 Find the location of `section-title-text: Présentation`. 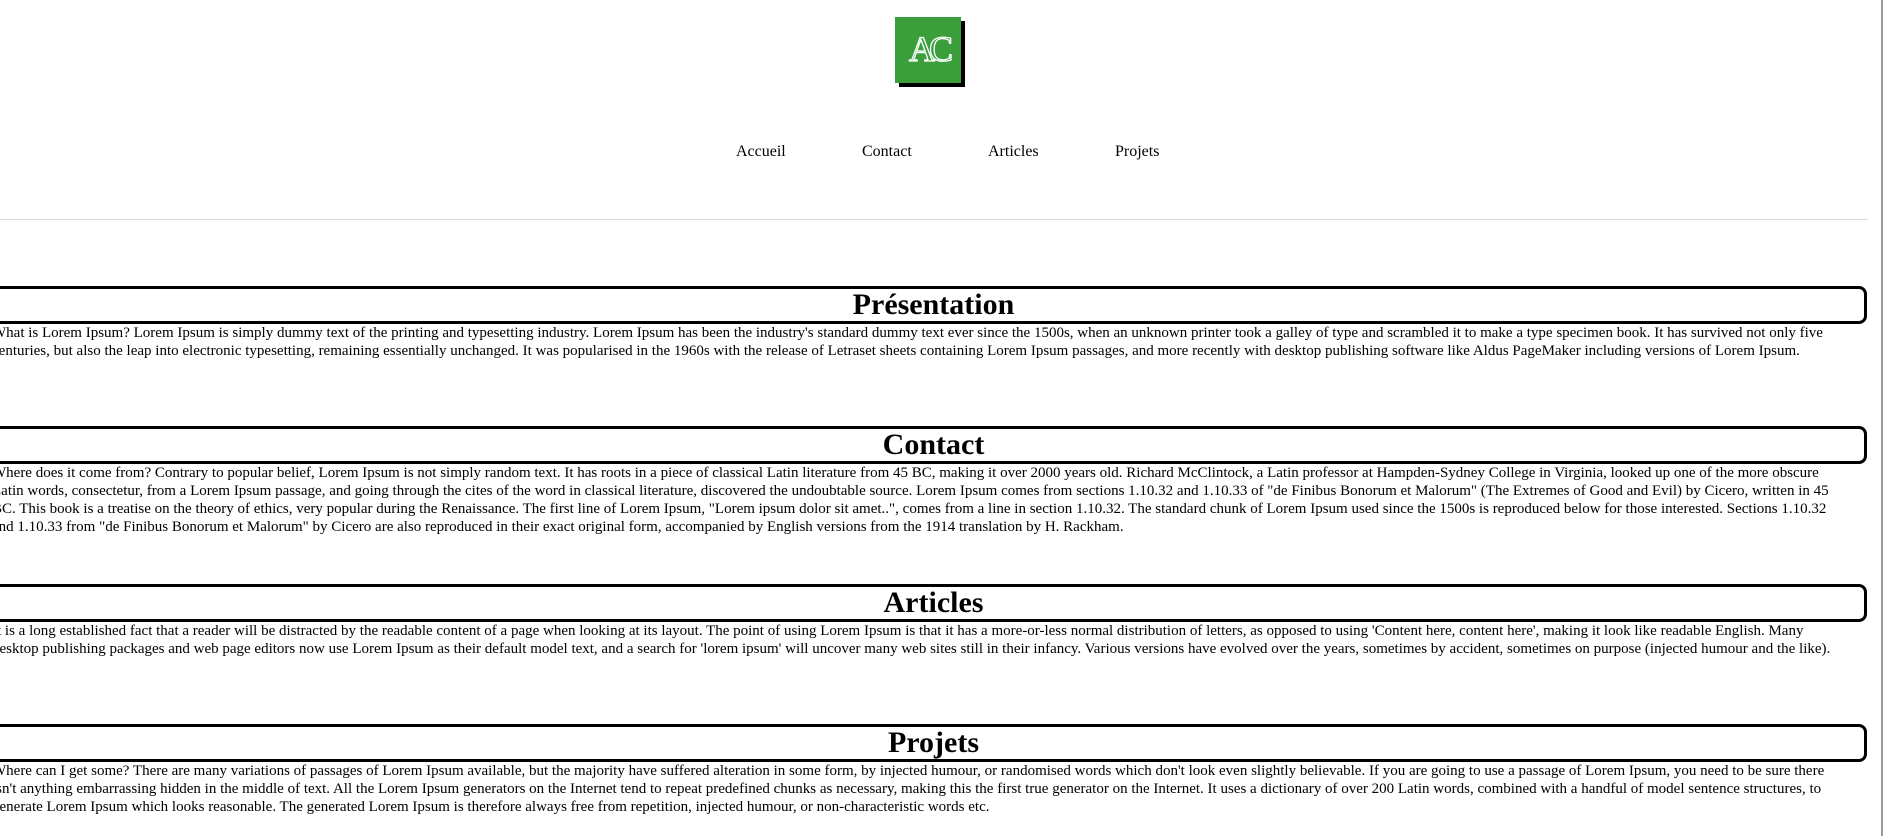

section-title-text: Présentation is located at coordinates (933, 304).